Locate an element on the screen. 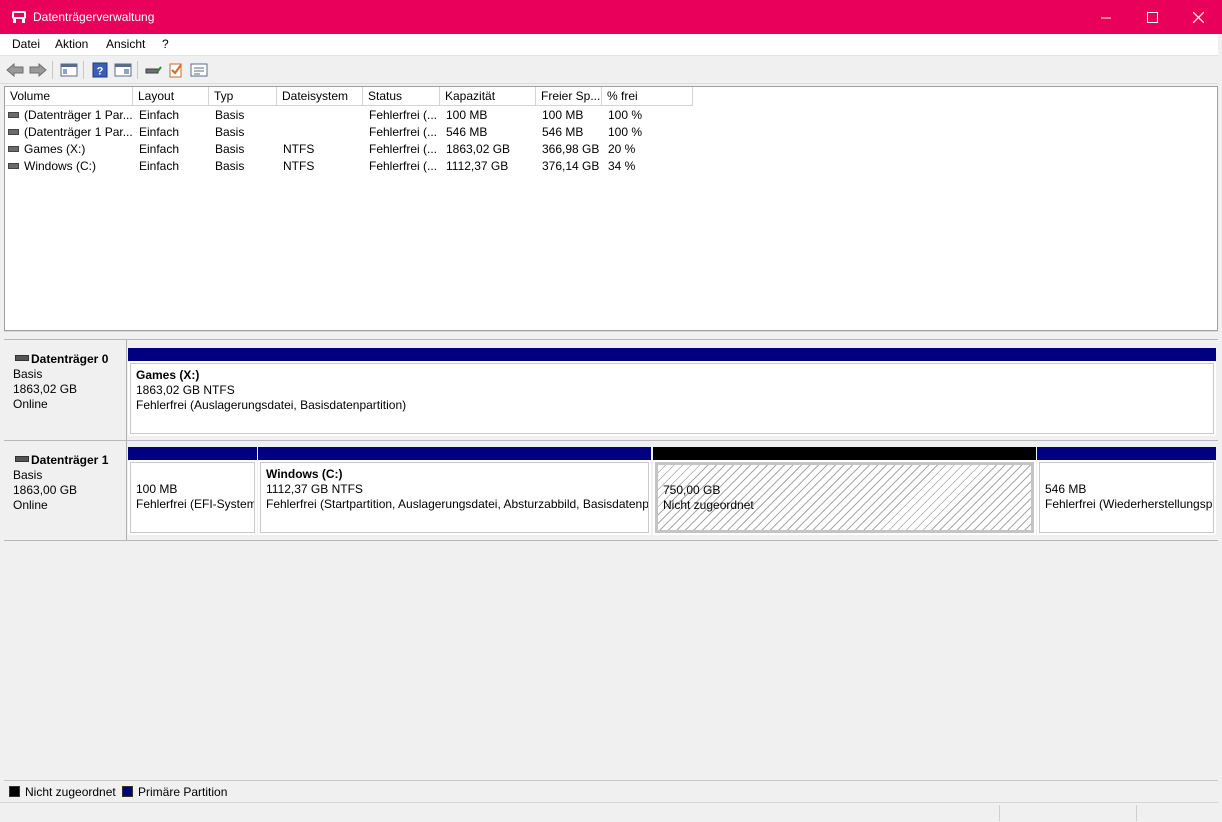  partition-status: Fehlerfrei (Wiederherstellungspartition) is located at coordinates (1129, 504).